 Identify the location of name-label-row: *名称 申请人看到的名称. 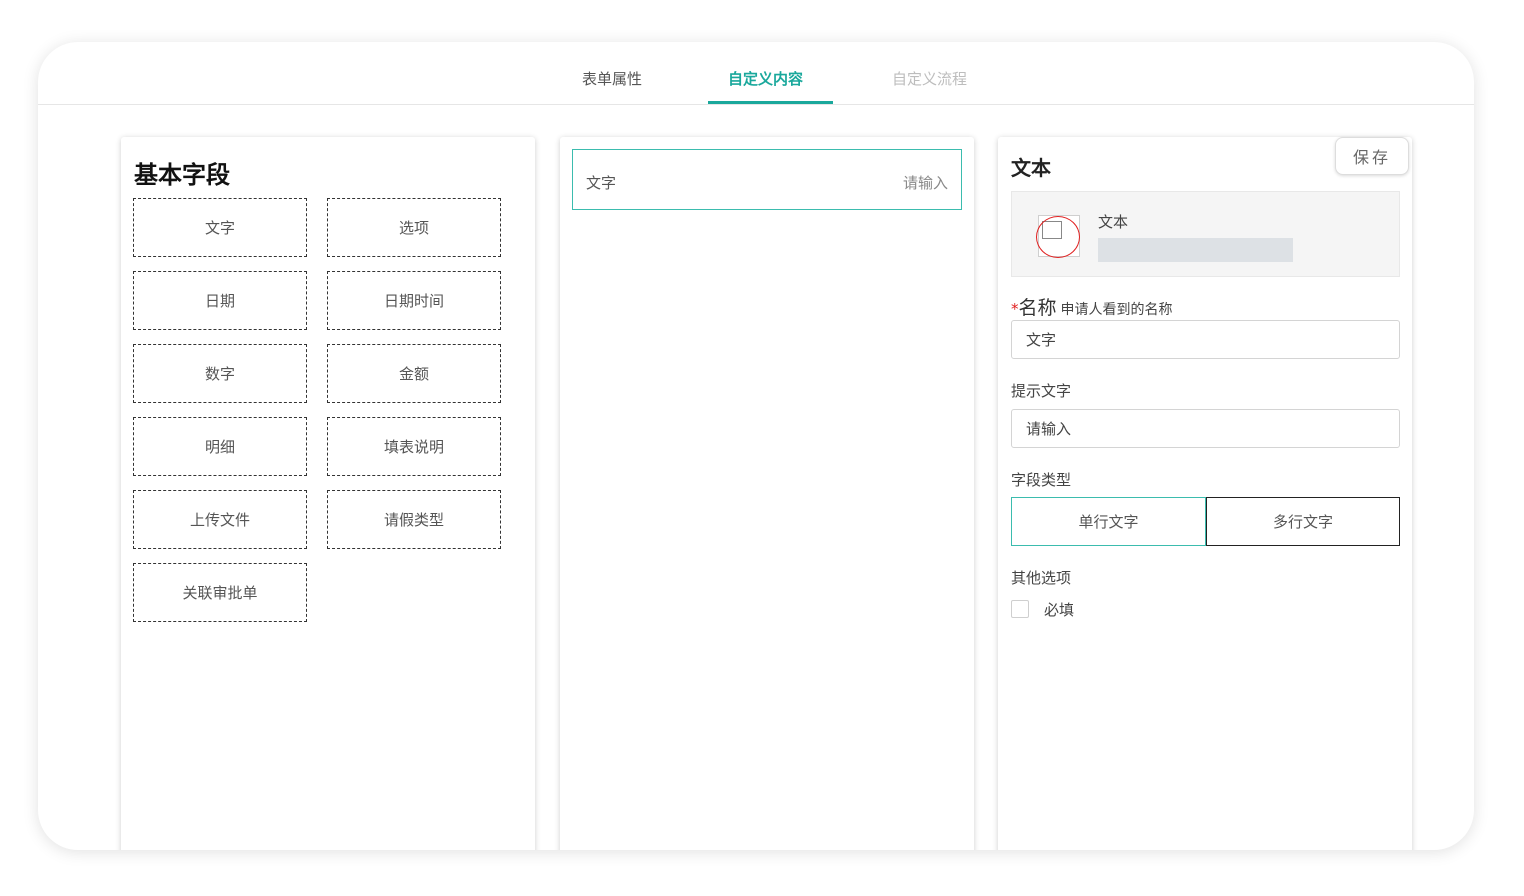
(1092, 306).